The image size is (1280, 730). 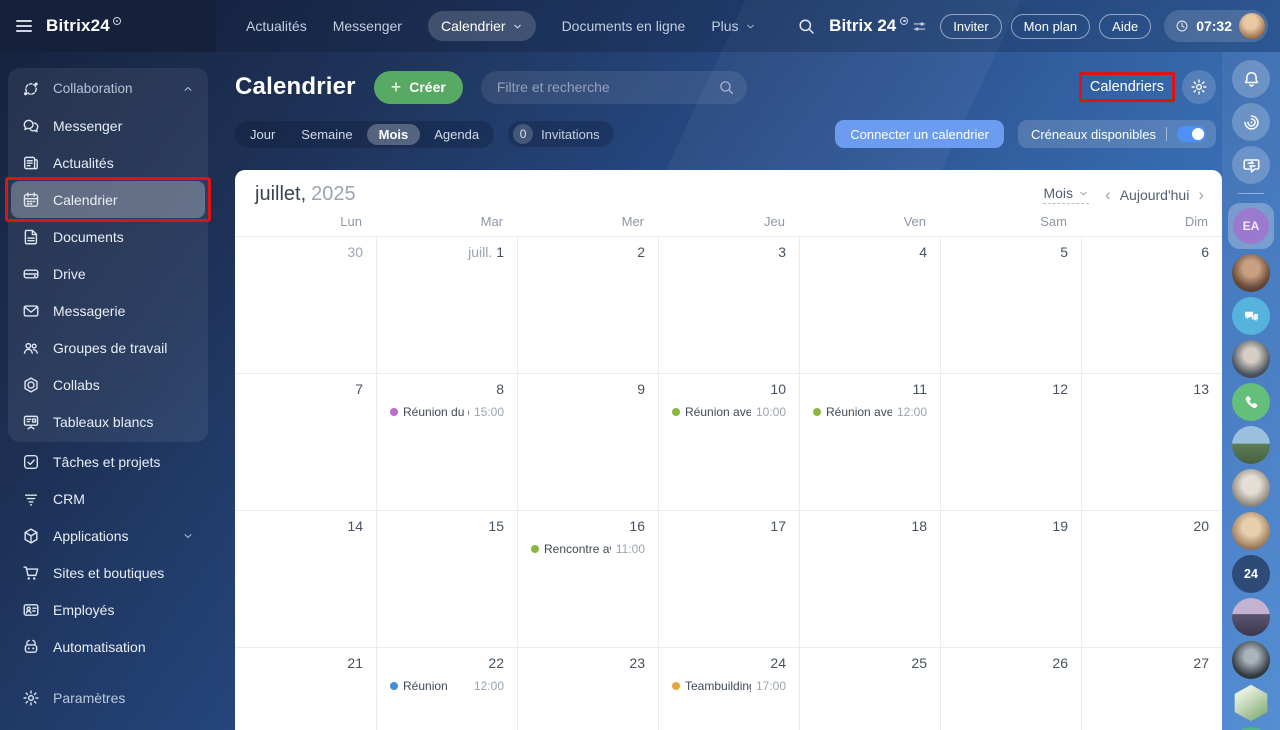 I want to click on sidebar-section-collaboration: Collaboration, so click(x=108, y=88).